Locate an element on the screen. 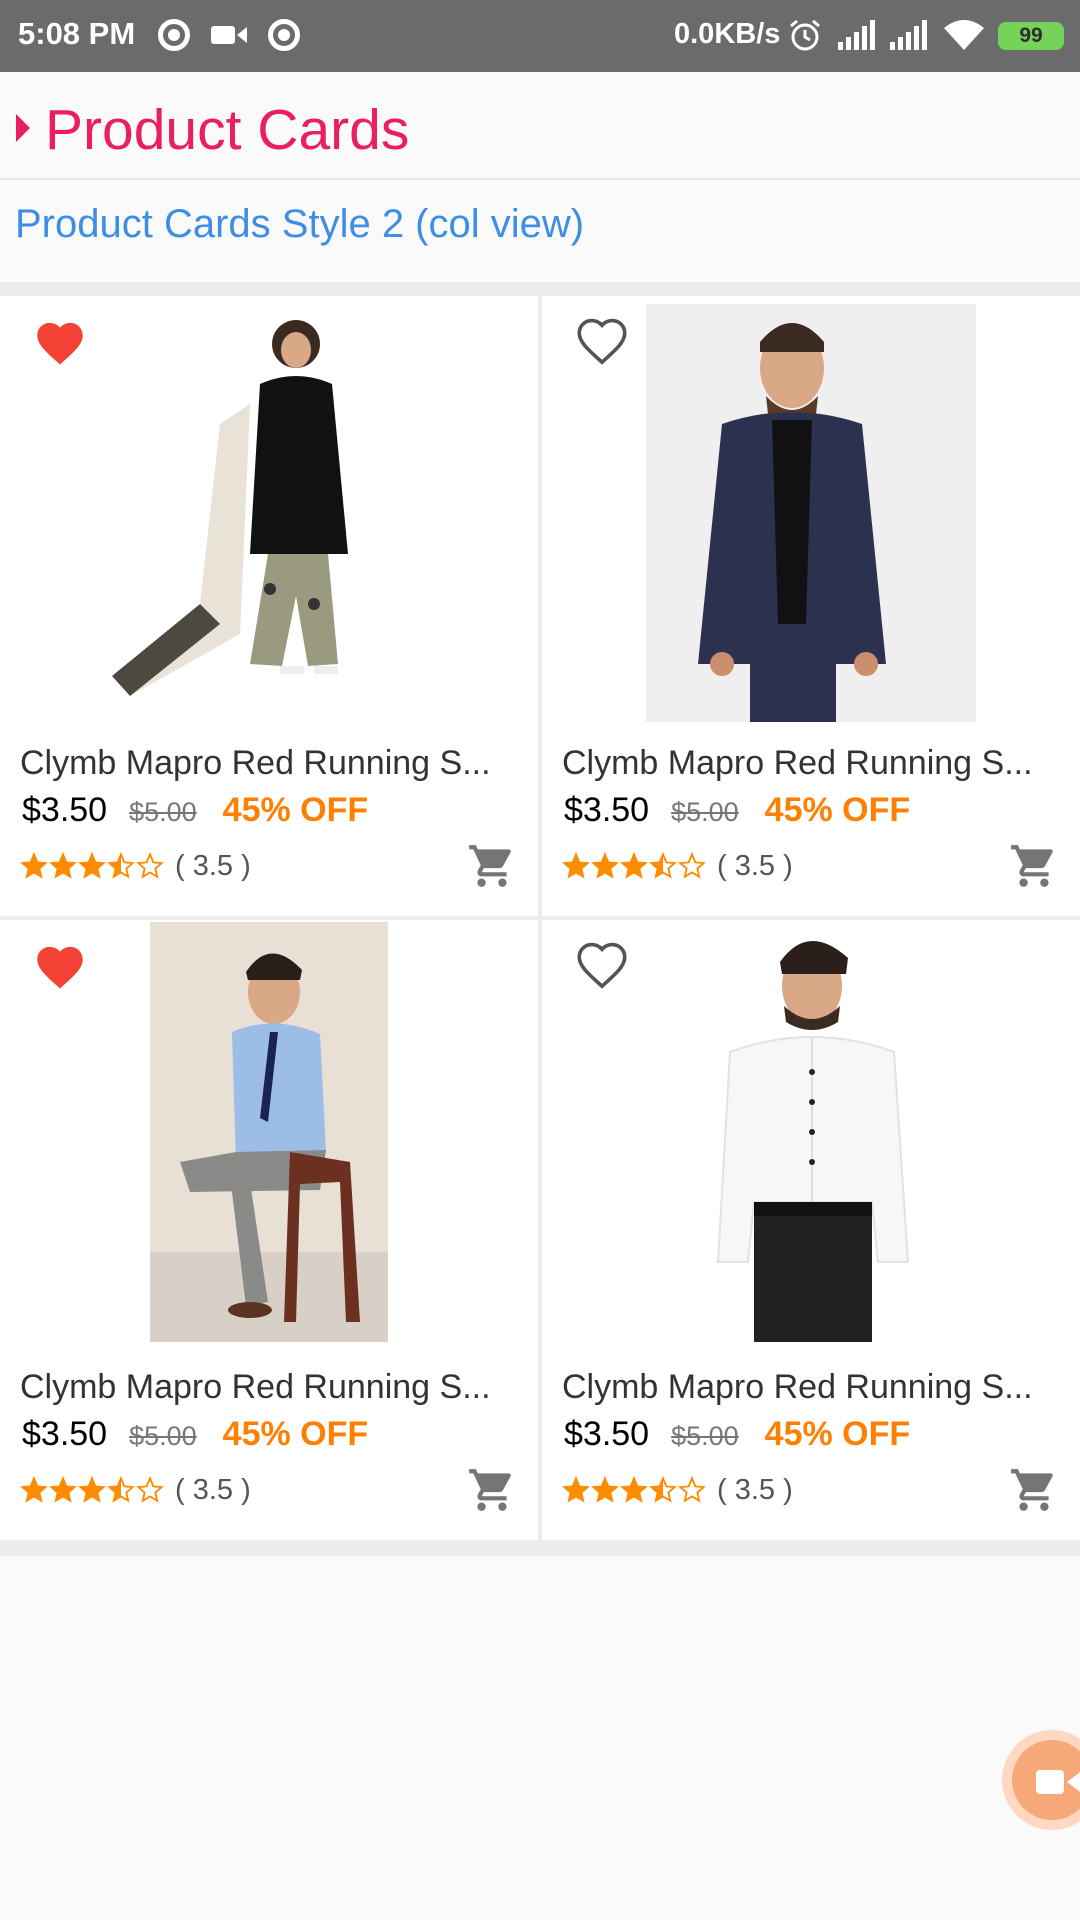 This screenshot has height=1920, width=1080. alarm-icon is located at coordinates (805, 35).